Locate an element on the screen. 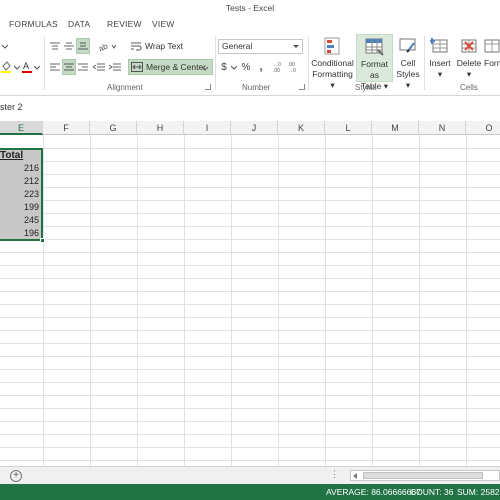 The width and height of the screenshot is (500, 500). sheet-tab-bar: + ⋮ is located at coordinates (250, 475).